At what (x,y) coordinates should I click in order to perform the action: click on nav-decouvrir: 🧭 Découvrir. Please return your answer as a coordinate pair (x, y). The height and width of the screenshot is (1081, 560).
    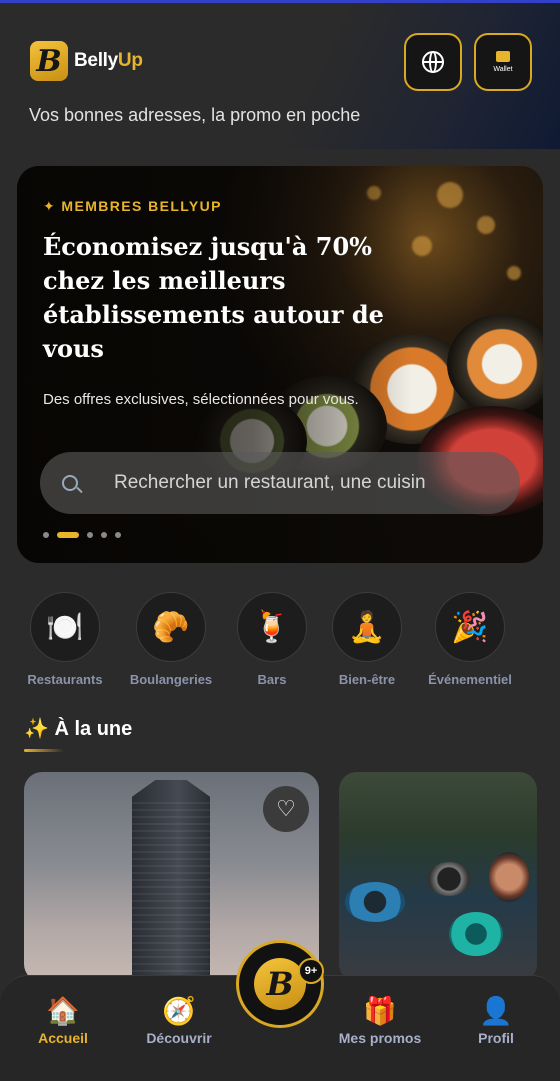
    Looking at the image, I should click on (179, 1020).